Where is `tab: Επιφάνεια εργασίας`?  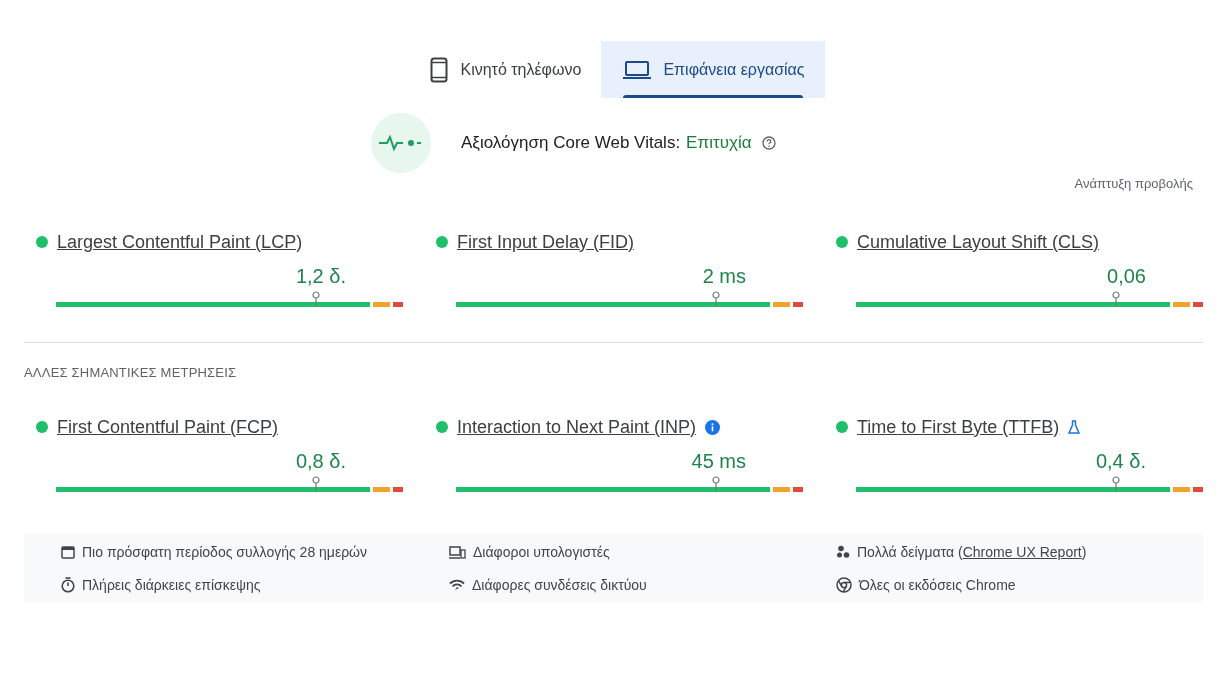 tab: Επιφάνεια εργασίας is located at coordinates (713, 69).